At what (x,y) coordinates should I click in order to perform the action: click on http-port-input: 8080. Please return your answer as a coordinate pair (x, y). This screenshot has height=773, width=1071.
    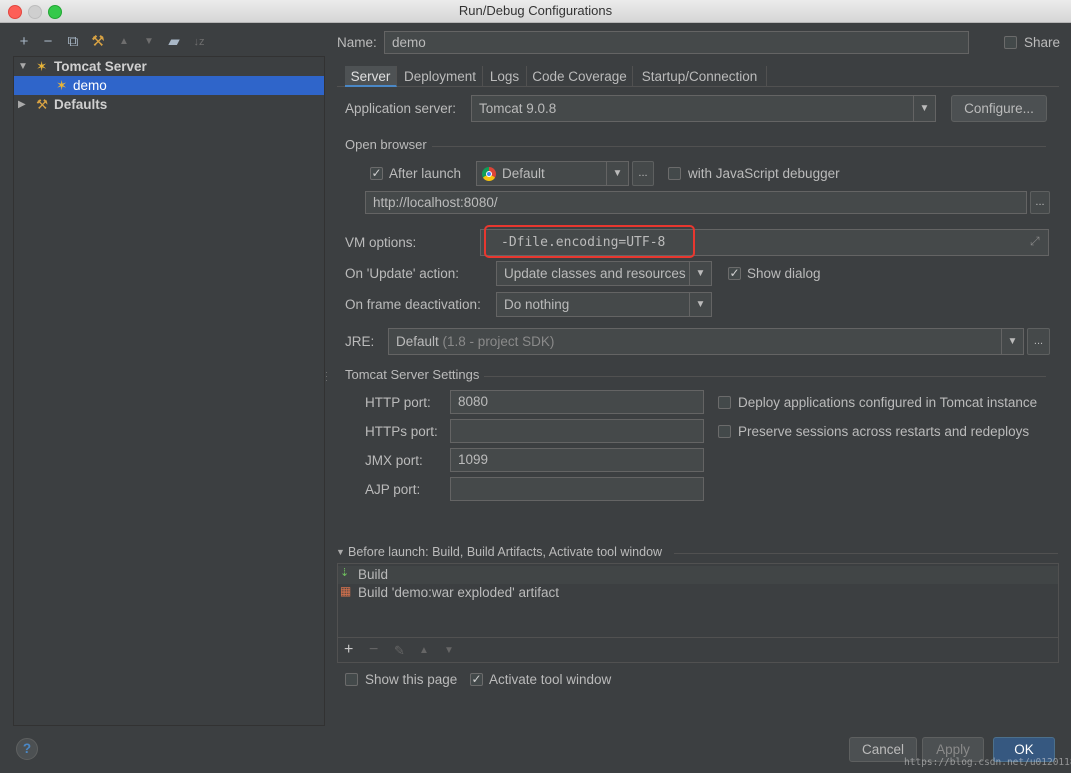
    Looking at the image, I should click on (577, 402).